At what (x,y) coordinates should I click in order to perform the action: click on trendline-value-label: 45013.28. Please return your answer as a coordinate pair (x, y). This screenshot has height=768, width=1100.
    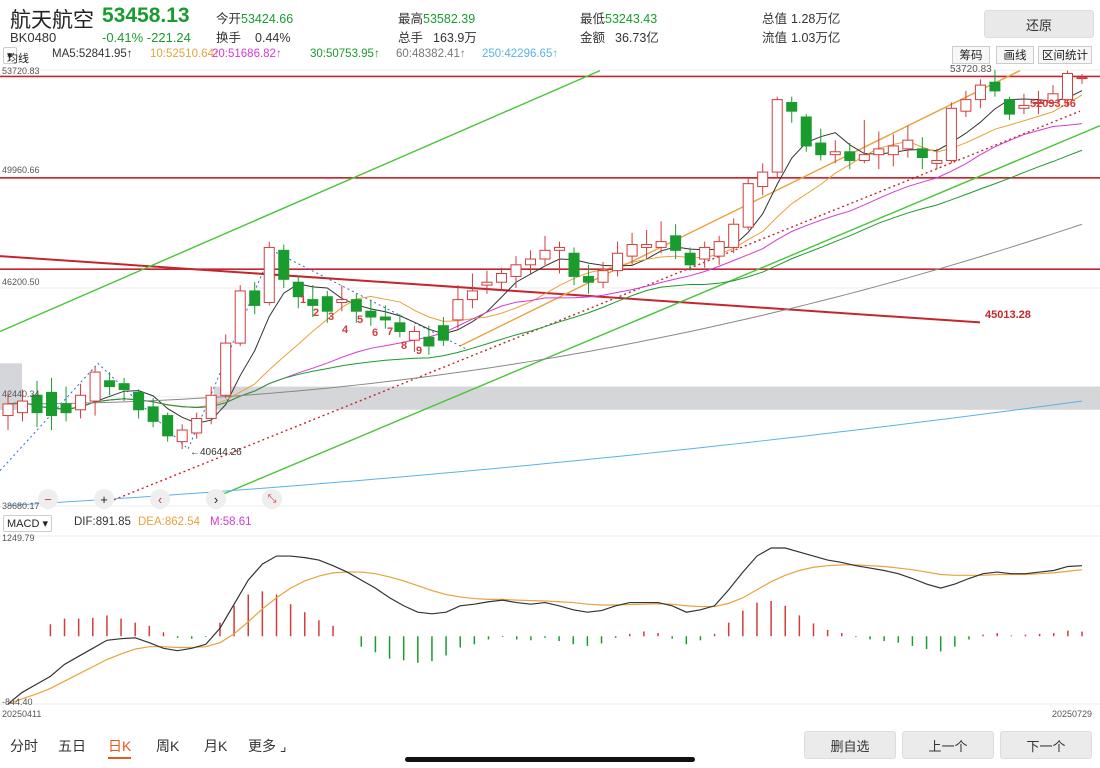
    Looking at the image, I should click on (1008, 315).